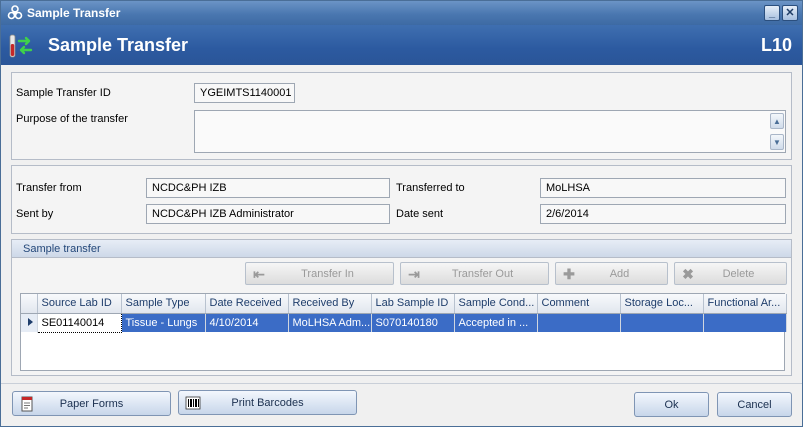  What do you see at coordinates (663, 214) in the screenshot?
I see `date-sent-field: 2/6/2014` at bounding box center [663, 214].